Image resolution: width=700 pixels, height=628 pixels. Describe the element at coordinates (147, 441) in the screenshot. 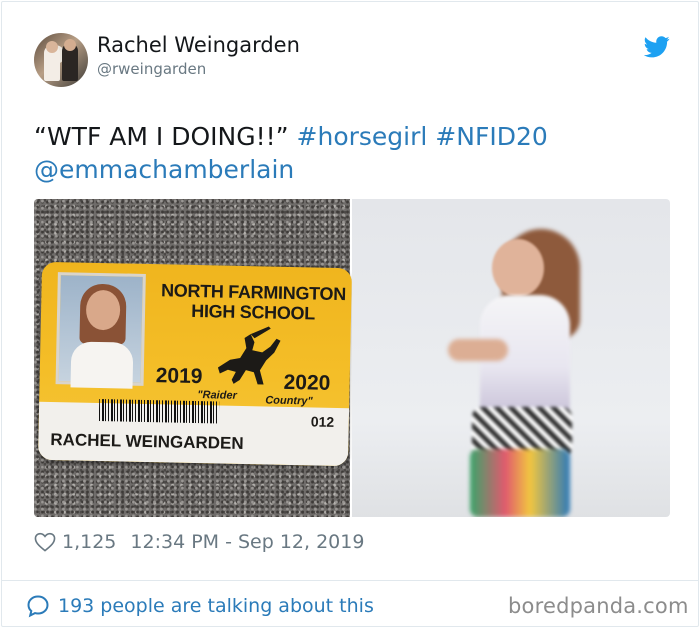

I see `student-name: RACHEL WEINGARDEN` at that location.